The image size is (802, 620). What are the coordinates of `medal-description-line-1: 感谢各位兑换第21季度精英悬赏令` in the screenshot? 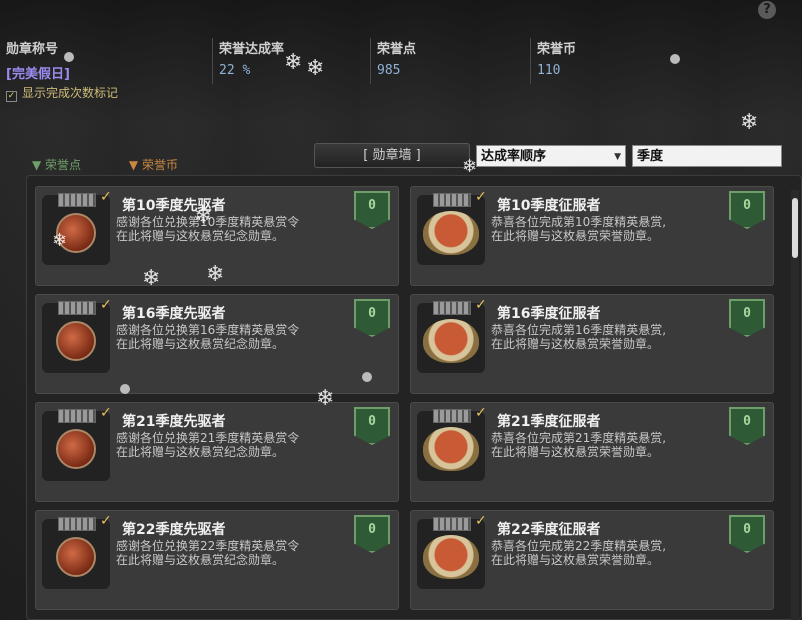 It's located at (208, 438).